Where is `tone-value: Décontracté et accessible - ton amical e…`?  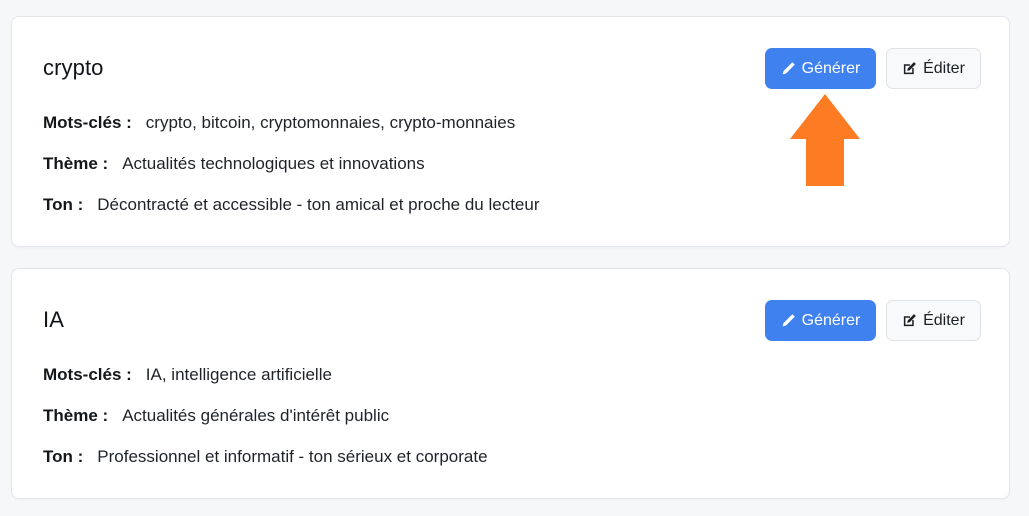
tone-value: Décontracté et accessible - ton amical e… is located at coordinates (318, 204).